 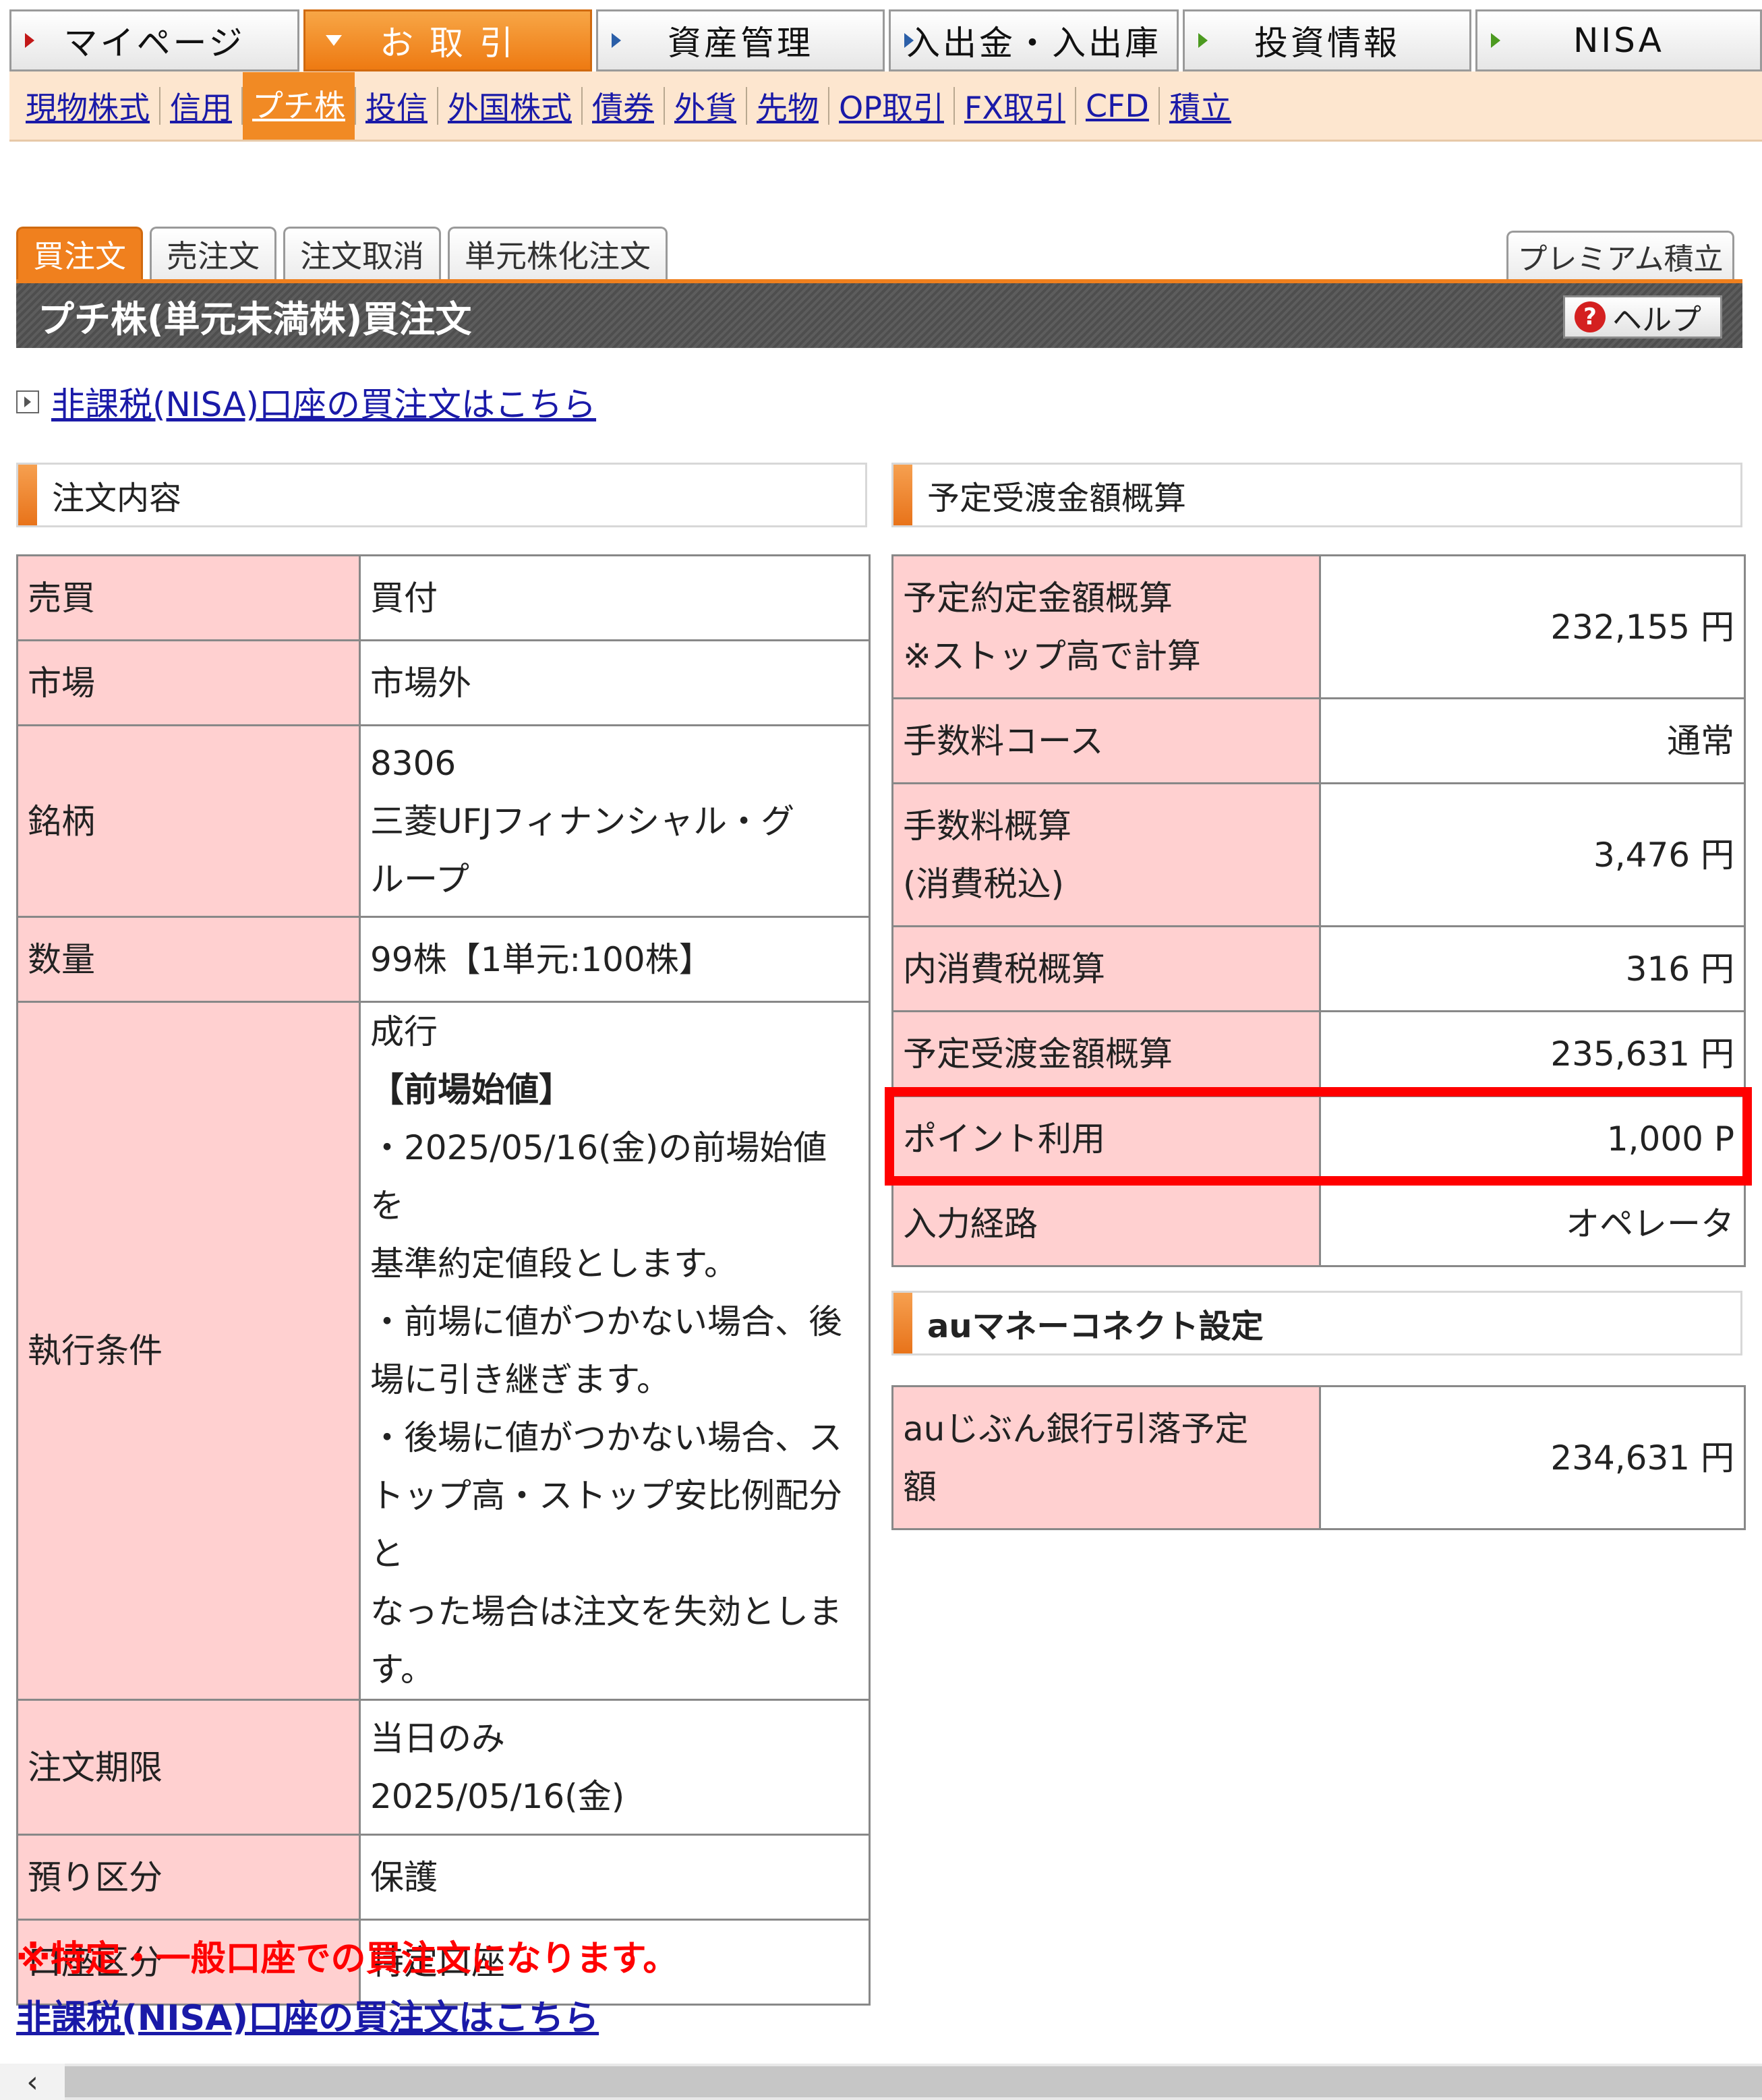 I want to click on nav-assets: 資産管理, so click(x=740, y=40).